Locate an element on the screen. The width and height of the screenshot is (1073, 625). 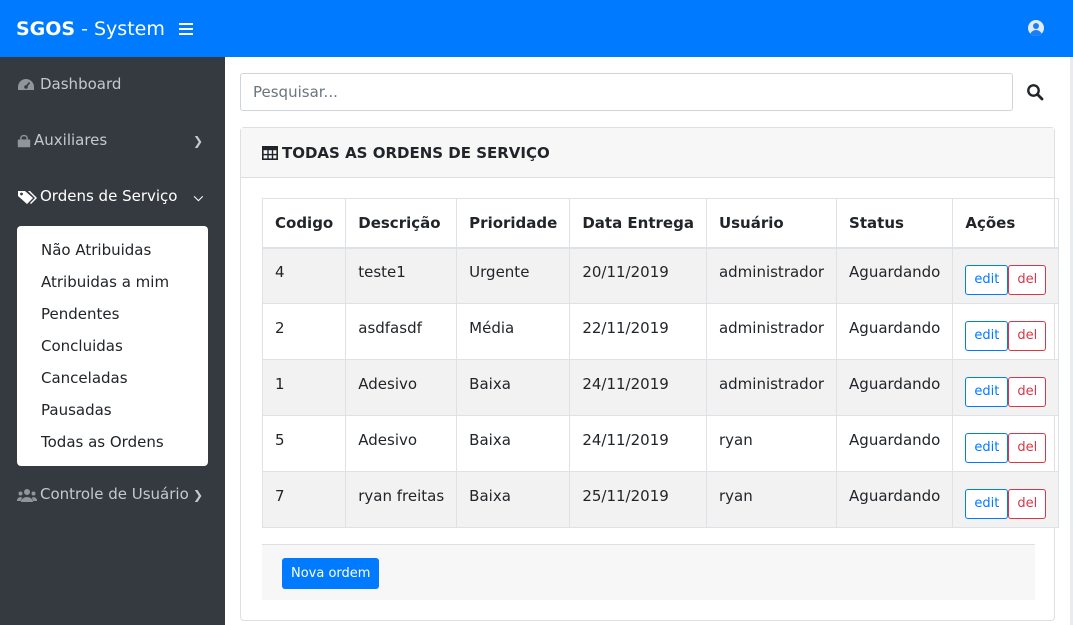
search-button is located at coordinates (1035, 92).